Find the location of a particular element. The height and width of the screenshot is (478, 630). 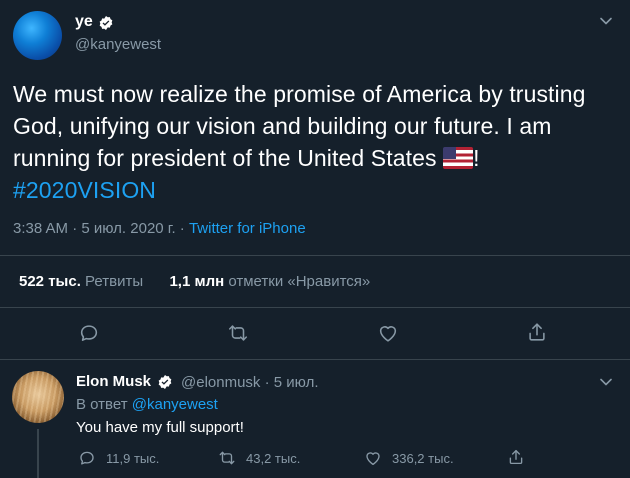

reply-author-avatar is located at coordinates (38, 397).